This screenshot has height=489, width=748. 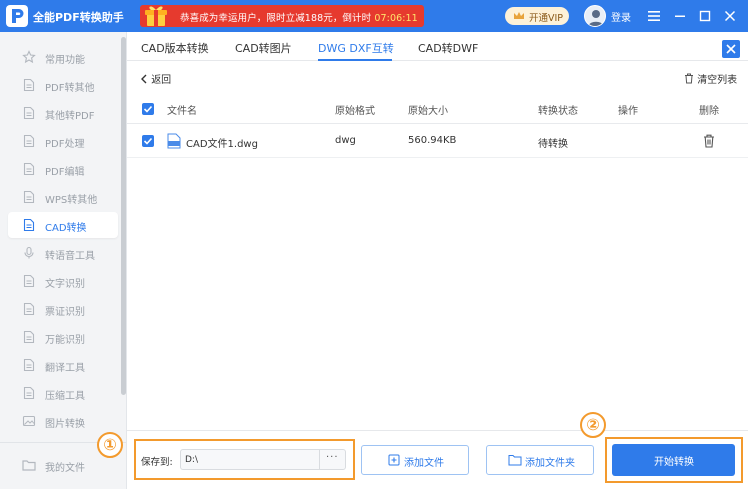 I want to click on to-pdf-icon, so click(x=29, y=113).